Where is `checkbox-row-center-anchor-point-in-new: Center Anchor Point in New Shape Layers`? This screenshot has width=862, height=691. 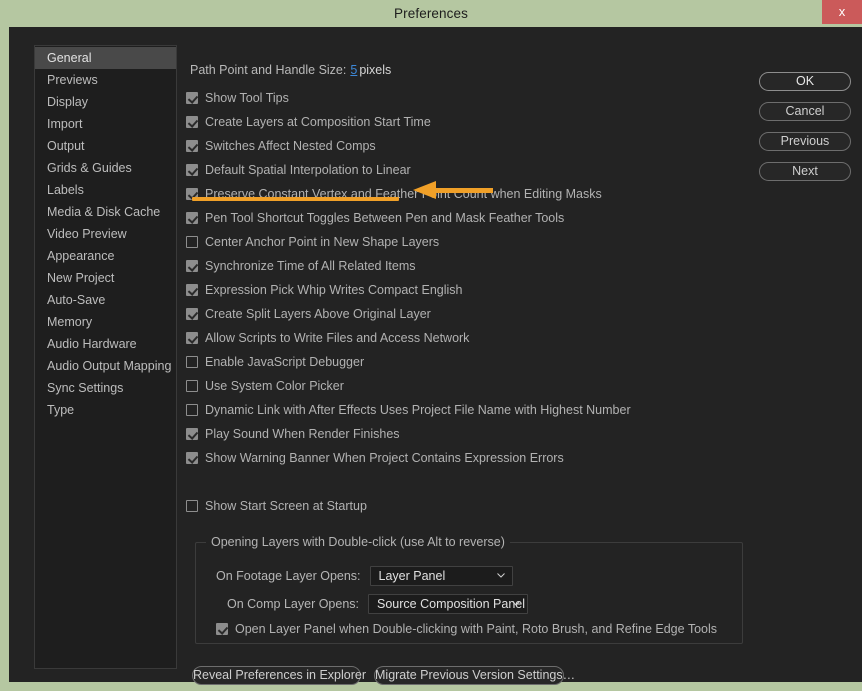 checkbox-row-center-anchor-point-in-new: Center Anchor Point in New Shape Layers is located at coordinates (312, 242).